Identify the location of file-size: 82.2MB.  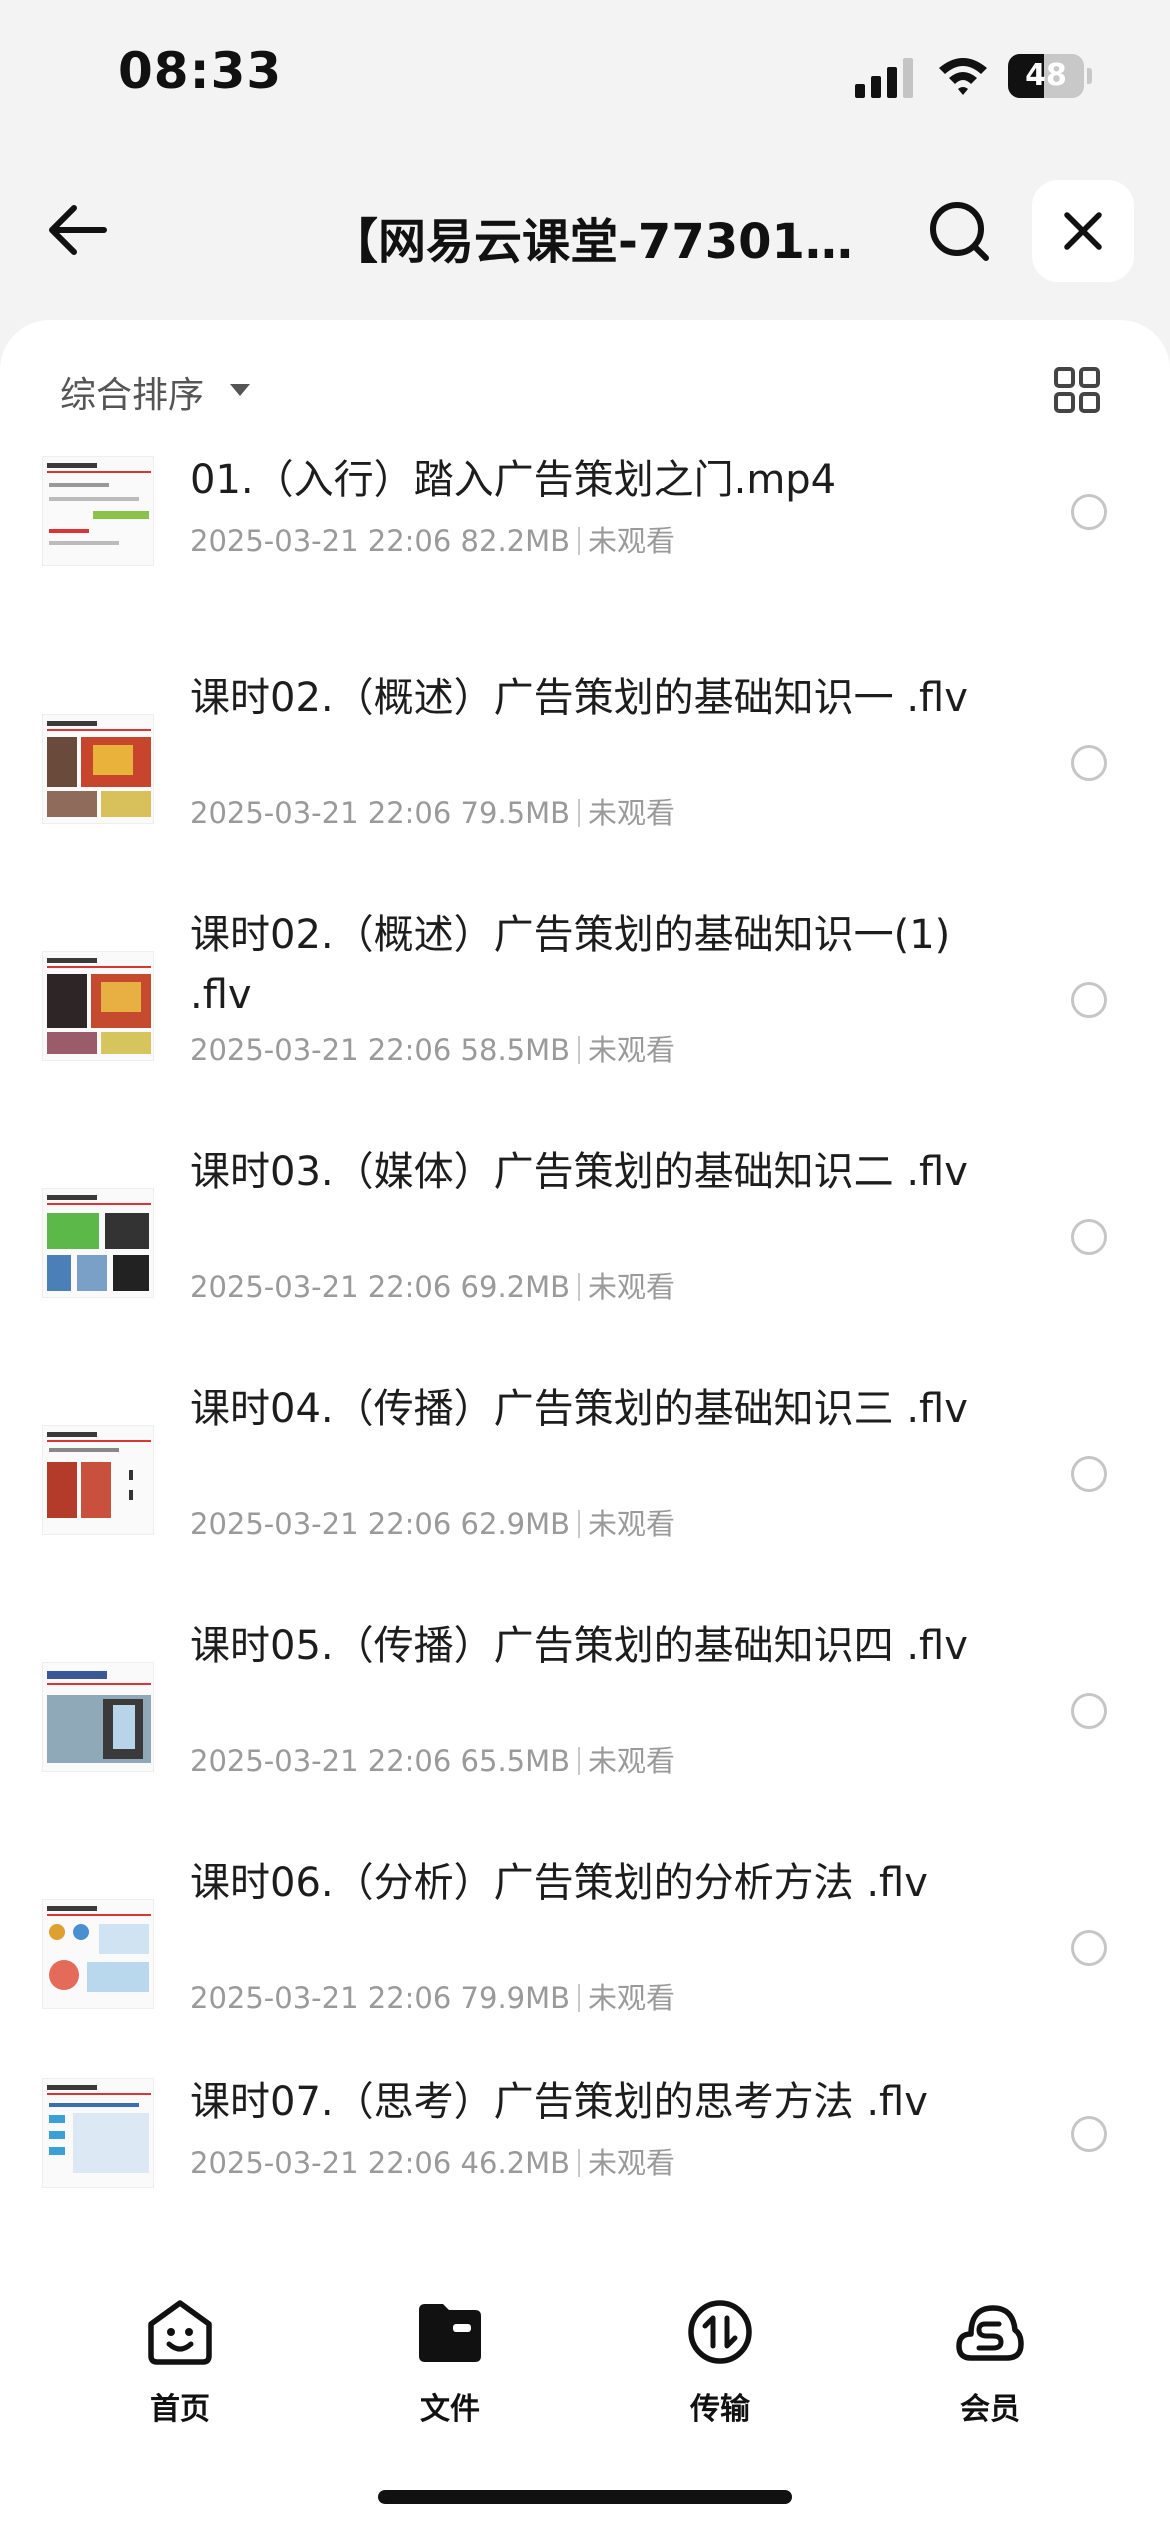
(515, 541).